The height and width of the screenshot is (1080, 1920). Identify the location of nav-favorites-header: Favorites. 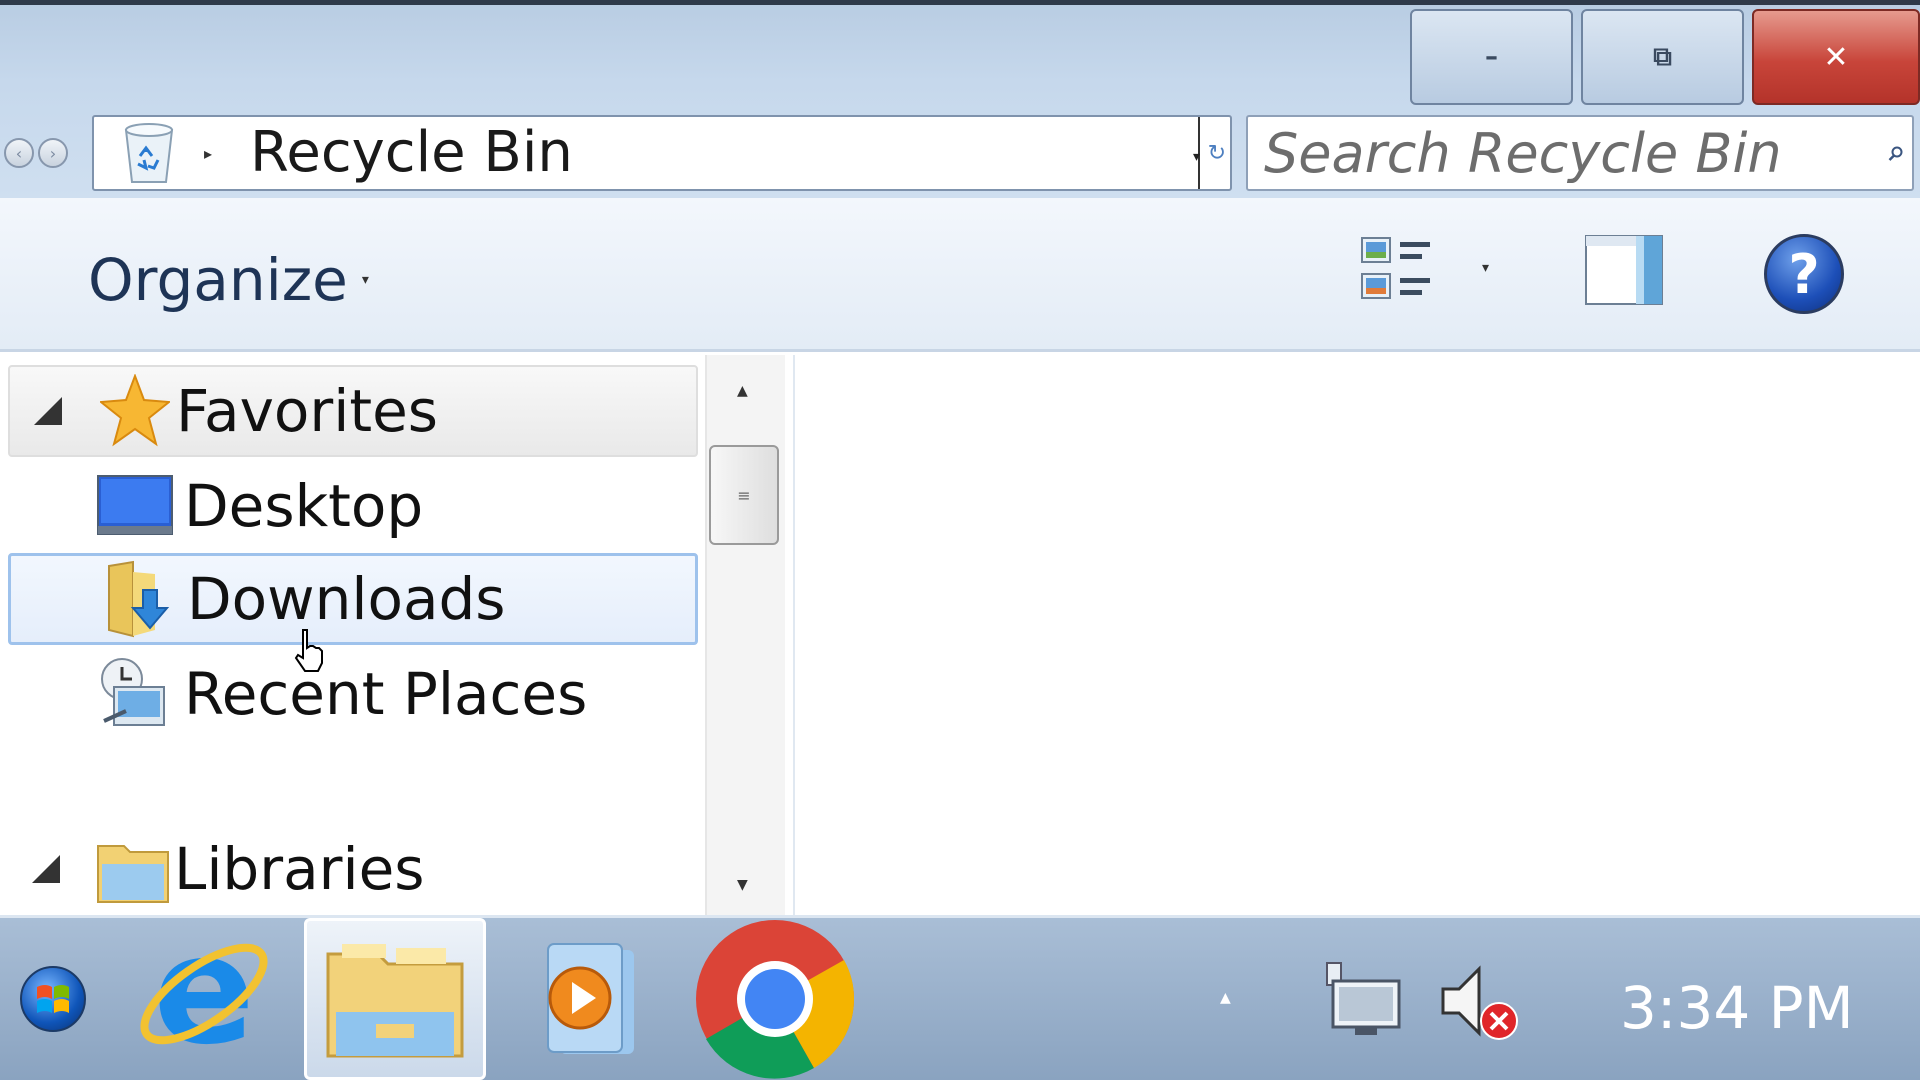
(353, 411).